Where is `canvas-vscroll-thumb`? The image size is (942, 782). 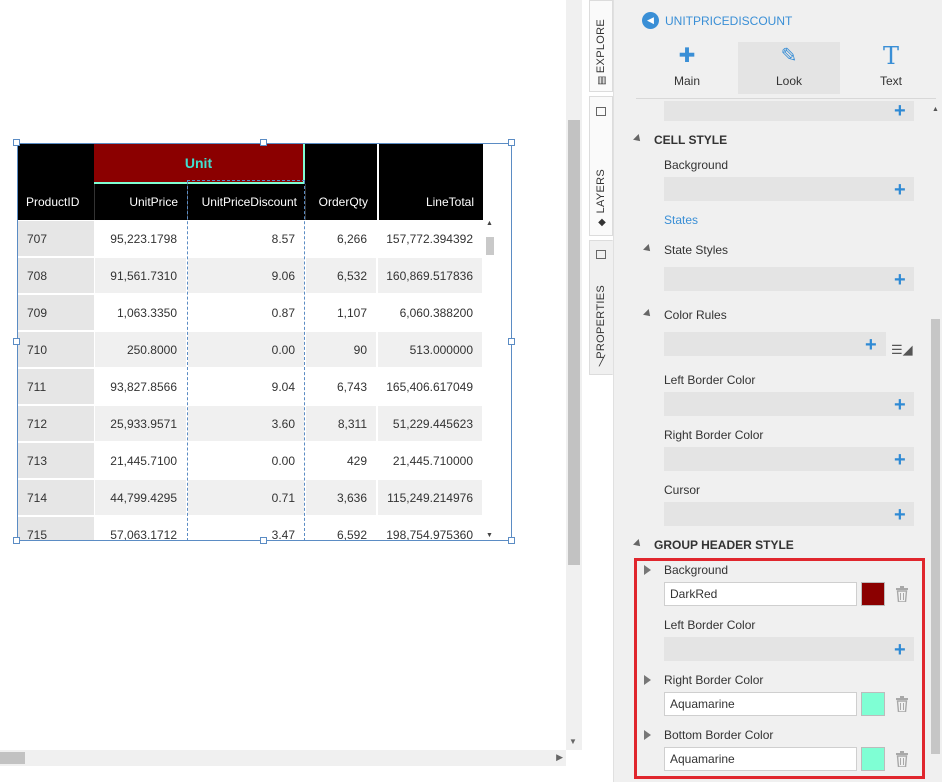 canvas-vscroll-thumb is located at coordinates (574, 342).